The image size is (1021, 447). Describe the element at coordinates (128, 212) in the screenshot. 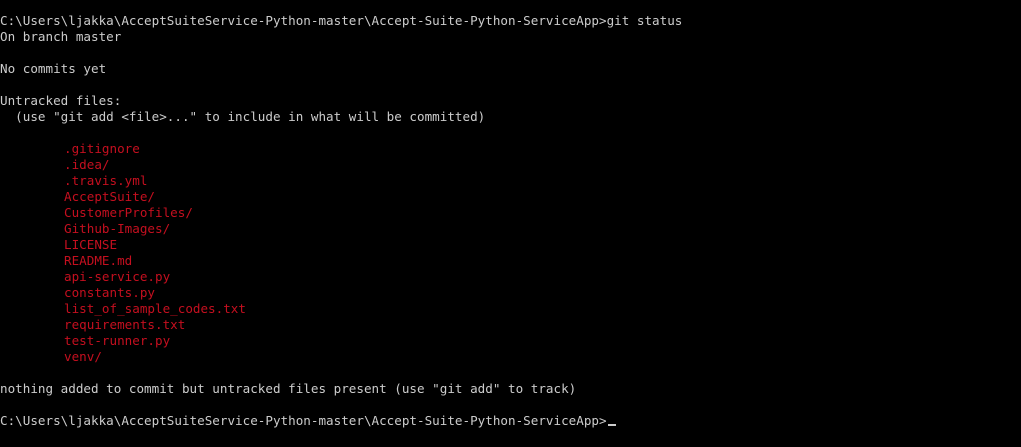

I see `untracked-file: CustomerProfiles/` at that location.